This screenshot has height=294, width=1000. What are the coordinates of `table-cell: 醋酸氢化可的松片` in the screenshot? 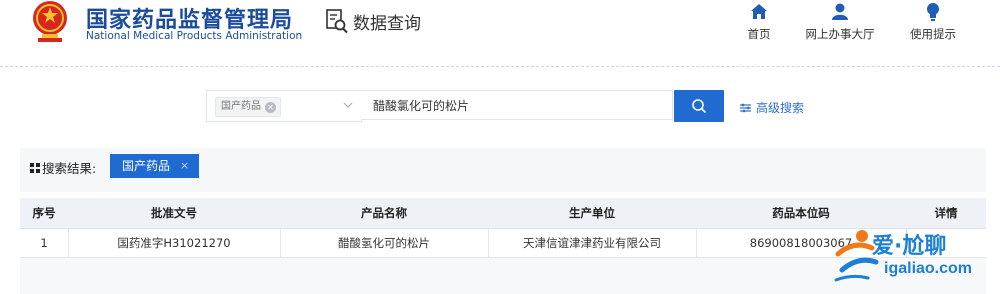 It's located at (384, 243).